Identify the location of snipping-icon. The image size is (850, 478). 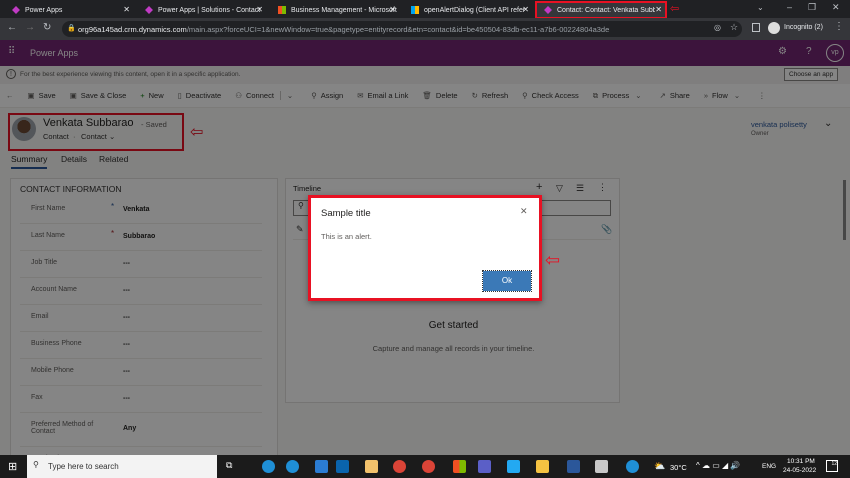
(601, 466).